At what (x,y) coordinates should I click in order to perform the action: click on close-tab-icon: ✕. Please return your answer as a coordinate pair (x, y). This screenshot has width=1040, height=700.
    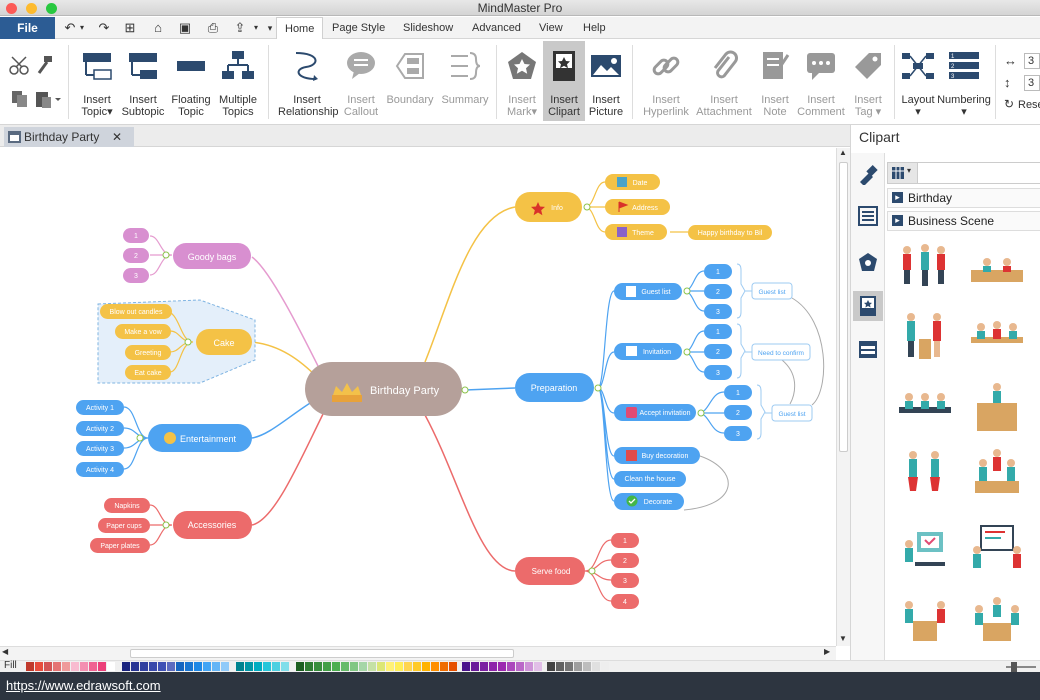
    Looking at the image, I should click on (117, 137).